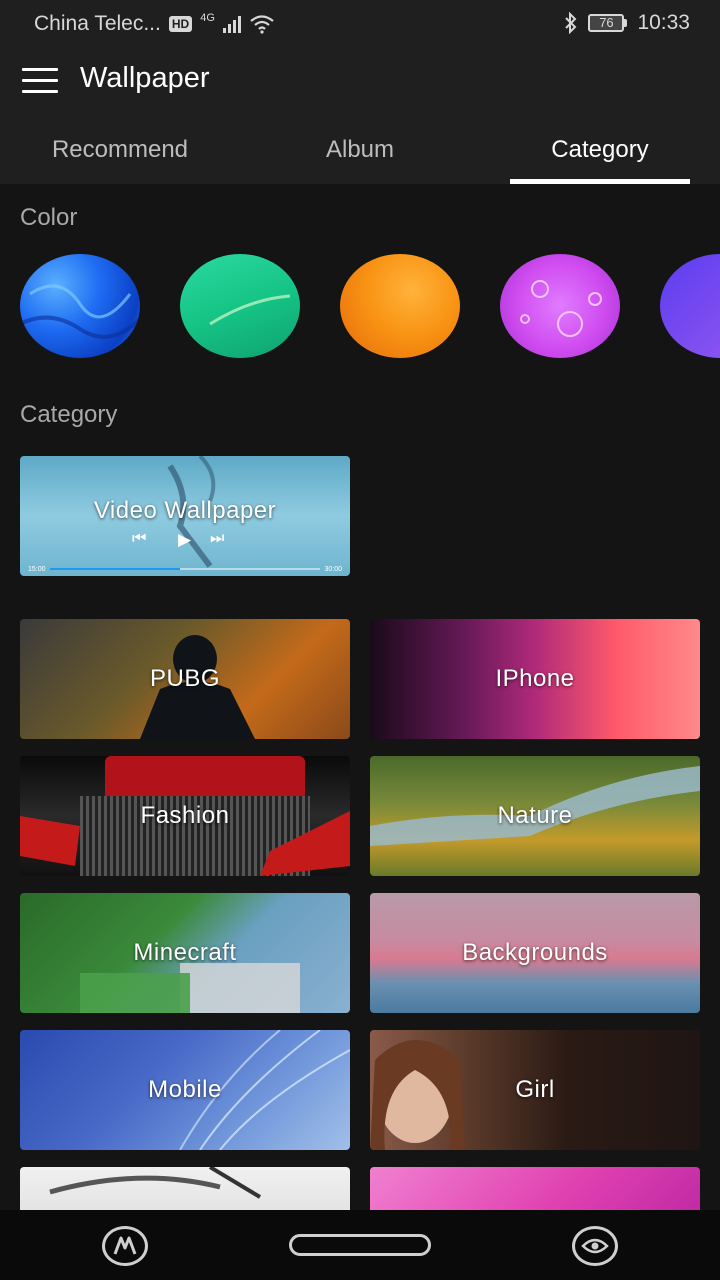  I want to click on video-progress-fill, so click(115, 569).